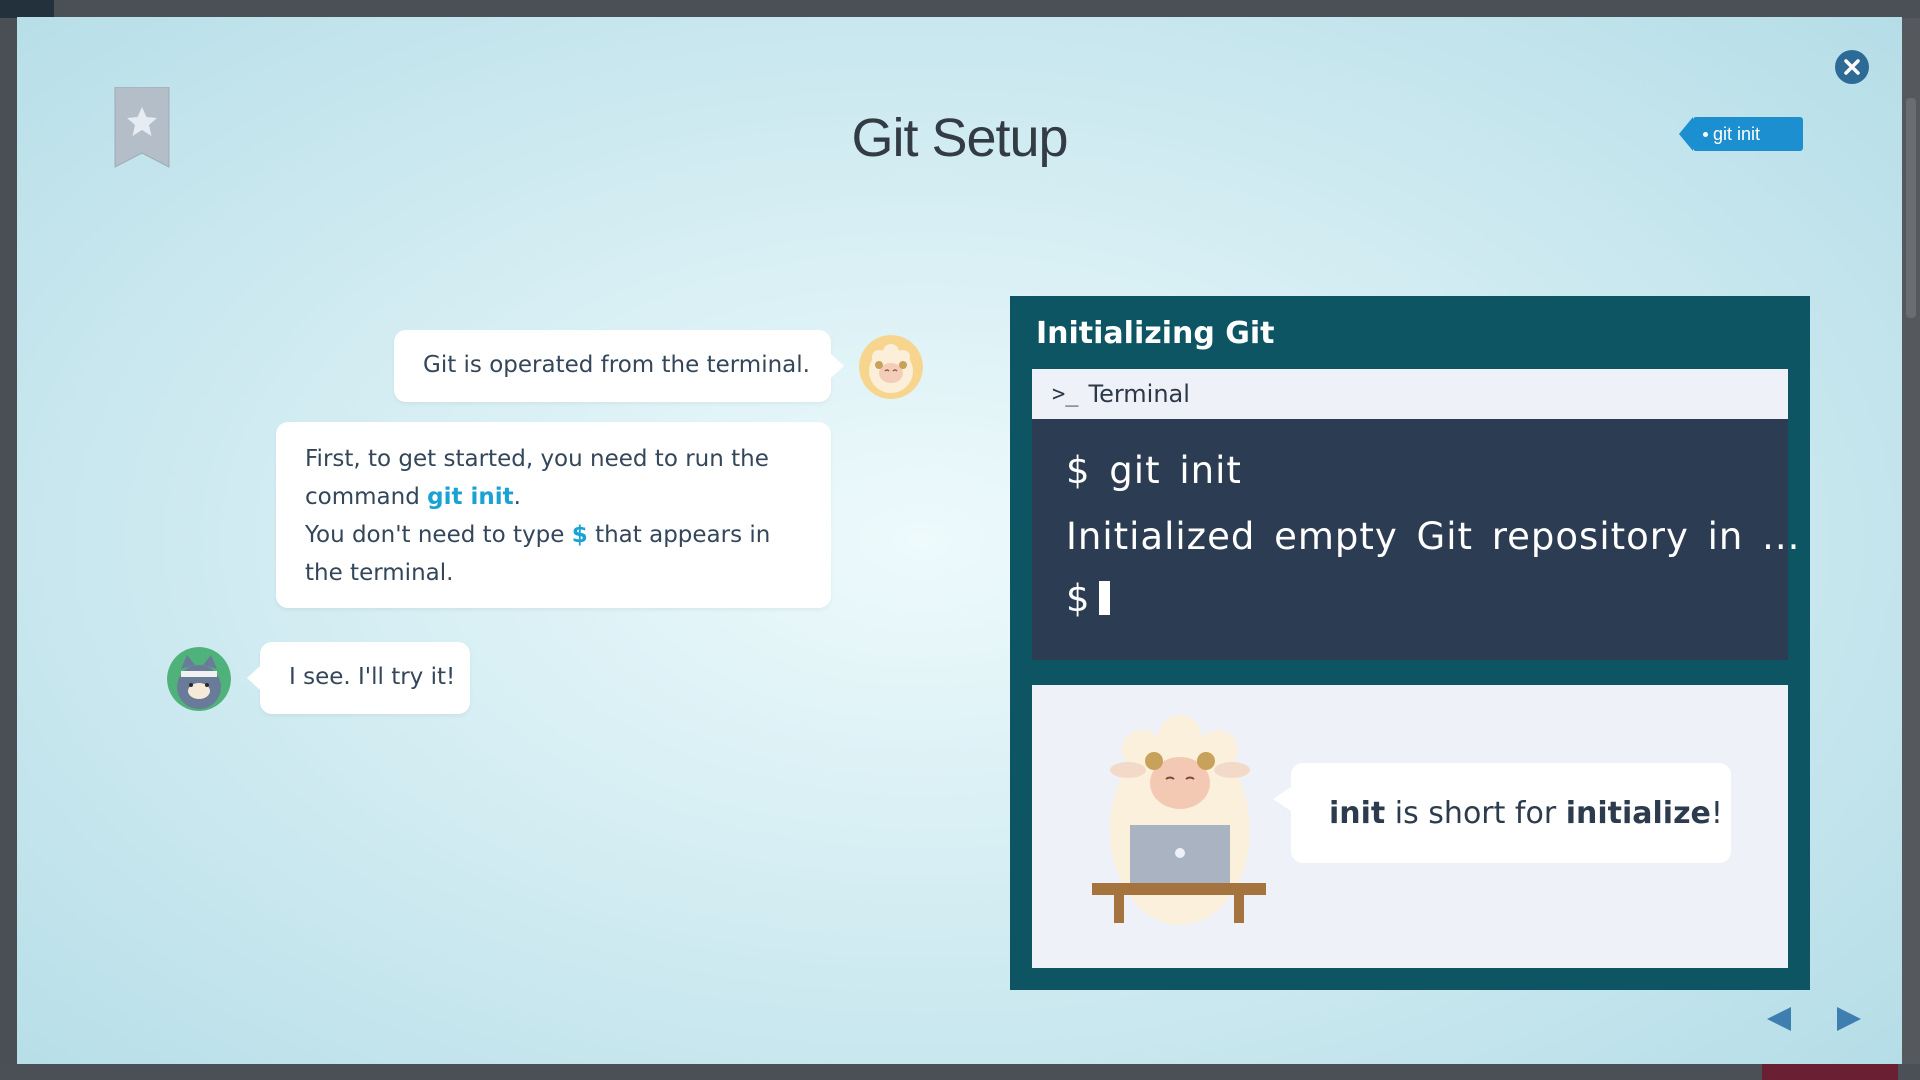 The width and height of the screenshot is (1920, 1080). What do you see at coordinates (1705, 134) in the screenshot?
I see `tag-dot` at bounding box center [1705, 134].